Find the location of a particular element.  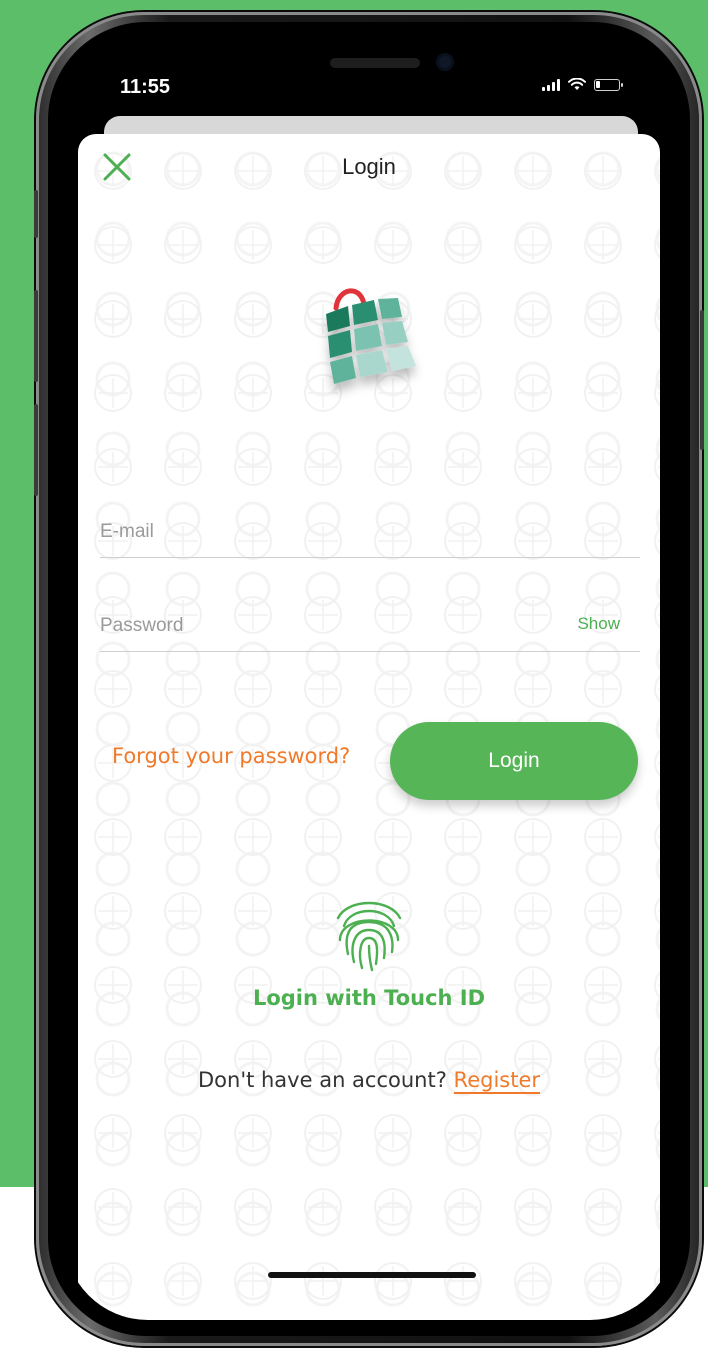

email-input is located at coordinates (370, 531).